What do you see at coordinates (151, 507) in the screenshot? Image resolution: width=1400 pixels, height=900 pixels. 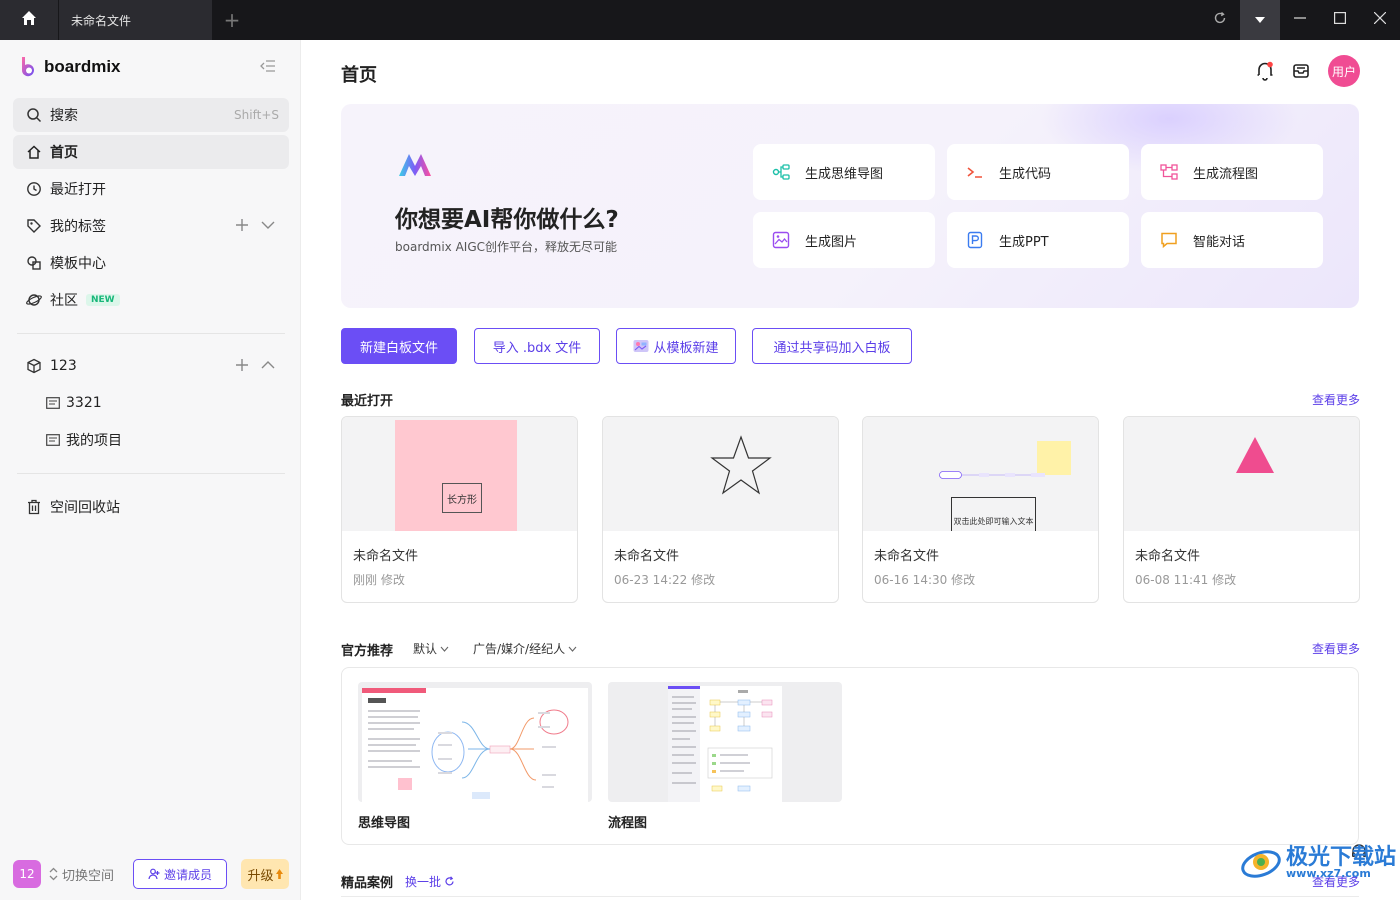 I see `sidebar-item-trash: 空间回收站` at bounding box center [151, 507].